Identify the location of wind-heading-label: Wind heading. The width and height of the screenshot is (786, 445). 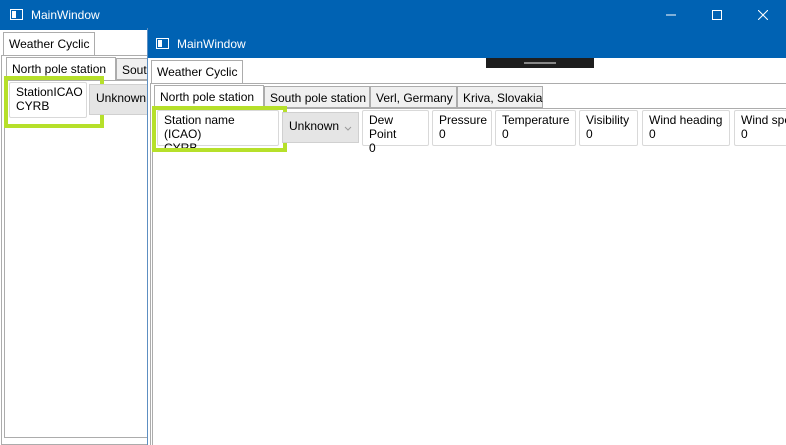
(686, 120).